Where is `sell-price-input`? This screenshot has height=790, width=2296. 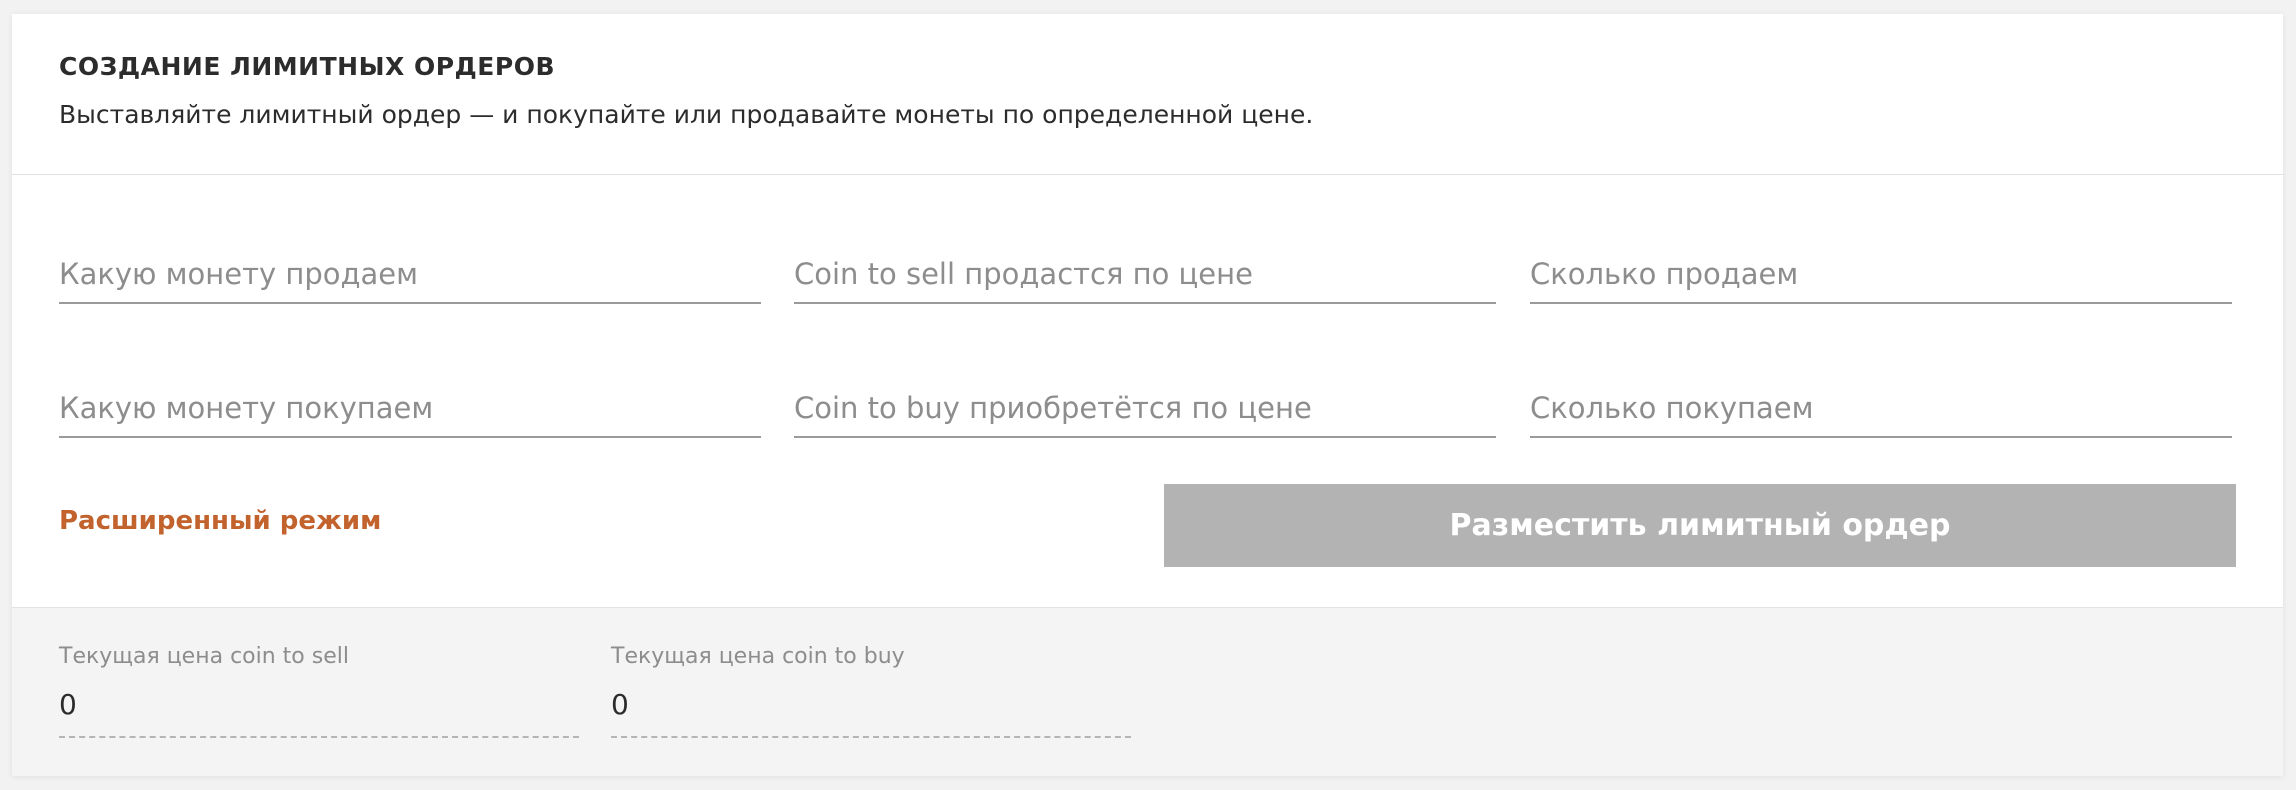 sell-price-input is located at coordinates (1145, 274).